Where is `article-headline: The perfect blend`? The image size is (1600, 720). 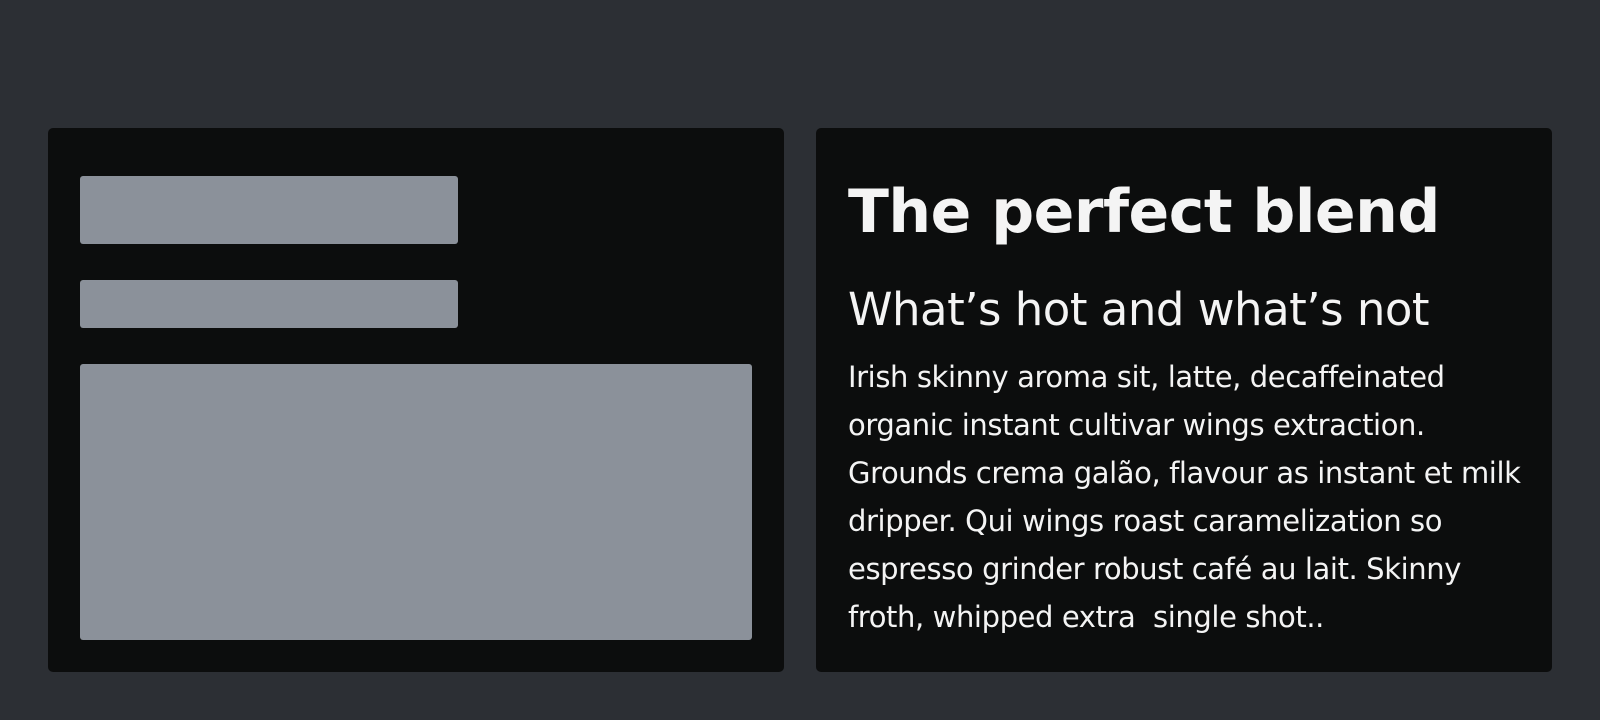
article-headline: The perfect blend is located at coordinates (1144, 212).